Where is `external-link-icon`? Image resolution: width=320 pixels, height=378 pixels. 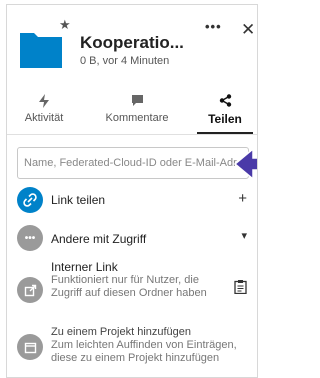
external-link-icon is located at coordinates (30, 290).